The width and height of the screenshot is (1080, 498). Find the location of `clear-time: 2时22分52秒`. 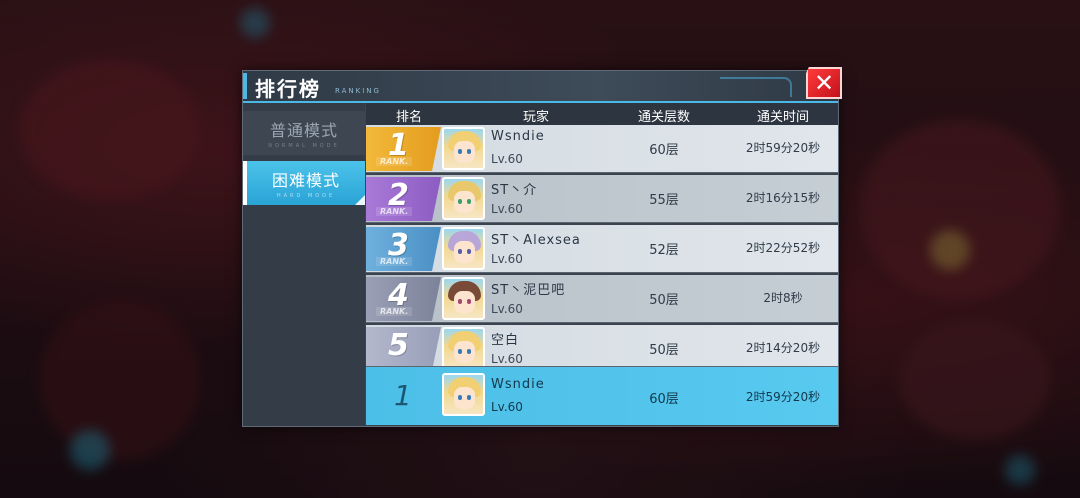

clear-time: 2时22分52秒 is located at coordinates (783, 248).